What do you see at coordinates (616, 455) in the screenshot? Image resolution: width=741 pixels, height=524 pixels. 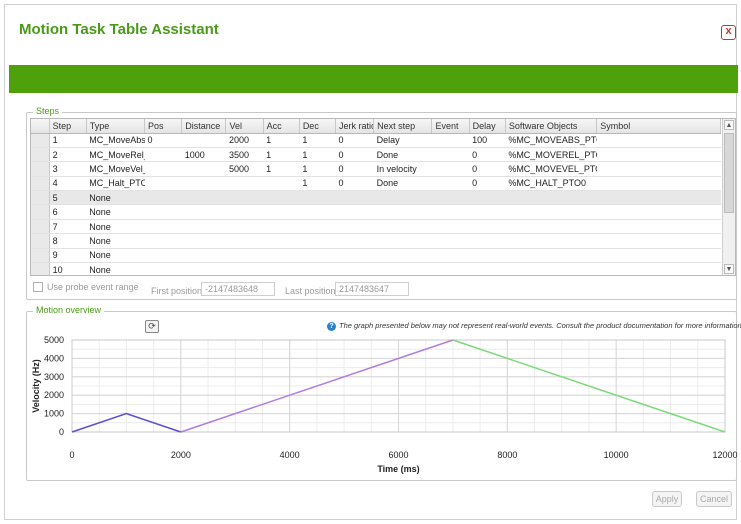 I see `x-tick-label: 10000` at bounding box center [616, 455].